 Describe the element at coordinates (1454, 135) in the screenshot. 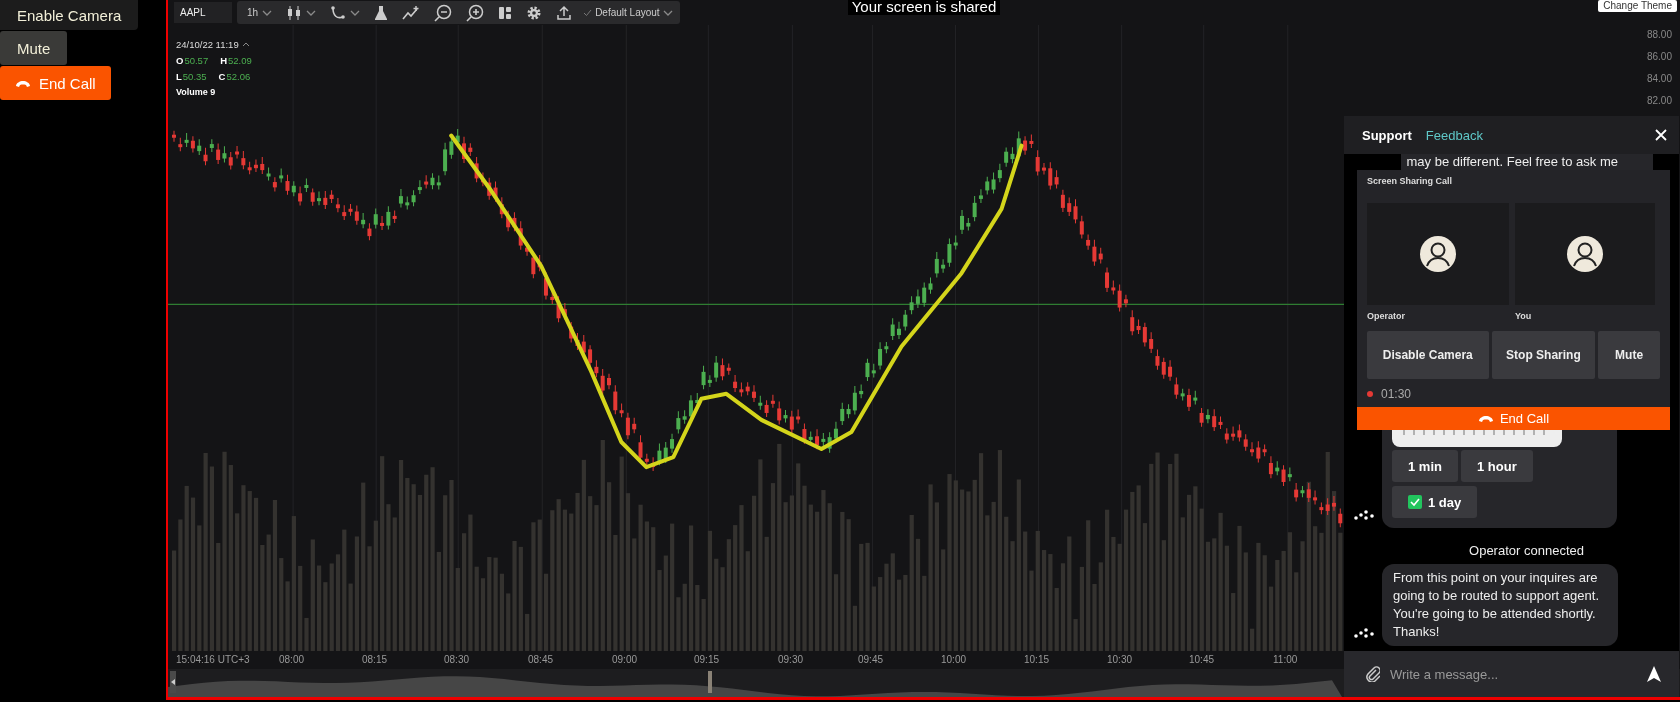

I see `chat-tab: Feedback` at that location.